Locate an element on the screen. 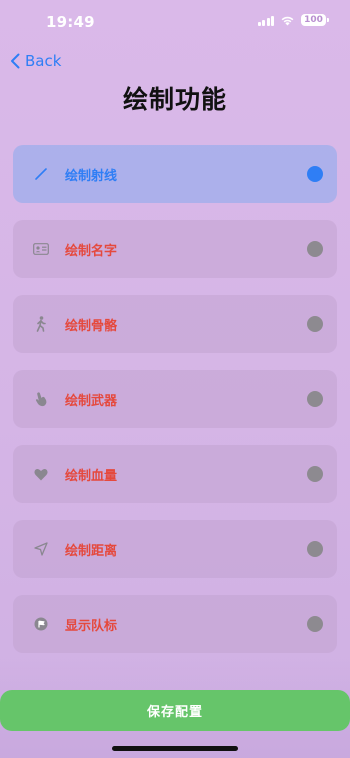 This screenshot has width=350, height=758. row-label: 绘制血量 is located at coordinates (91, 476).